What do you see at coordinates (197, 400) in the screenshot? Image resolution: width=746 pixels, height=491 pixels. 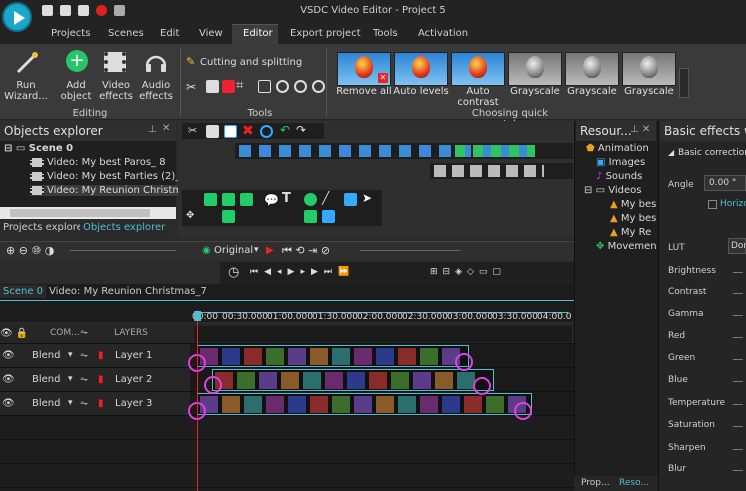 I see `playhead-line` at bounding box center [197, 400].